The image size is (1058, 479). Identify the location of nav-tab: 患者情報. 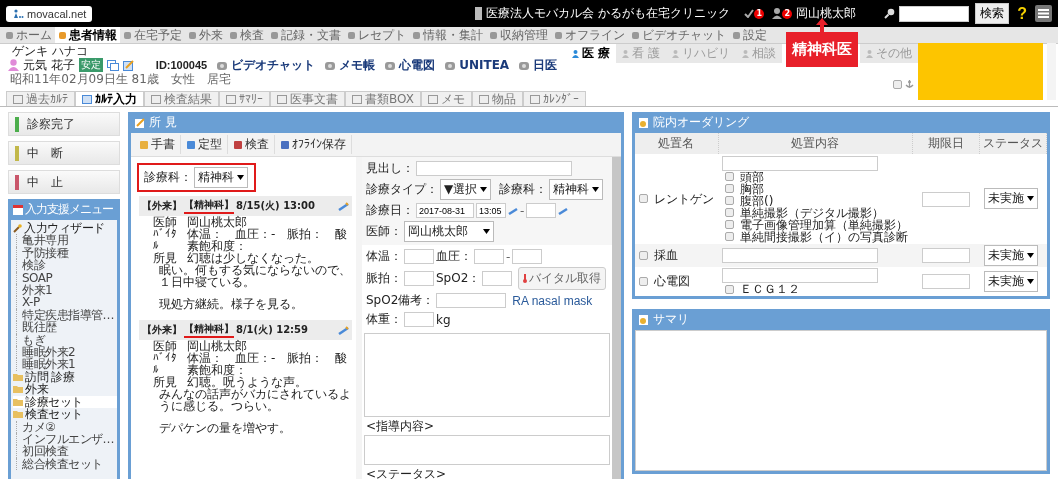
(87, 35).